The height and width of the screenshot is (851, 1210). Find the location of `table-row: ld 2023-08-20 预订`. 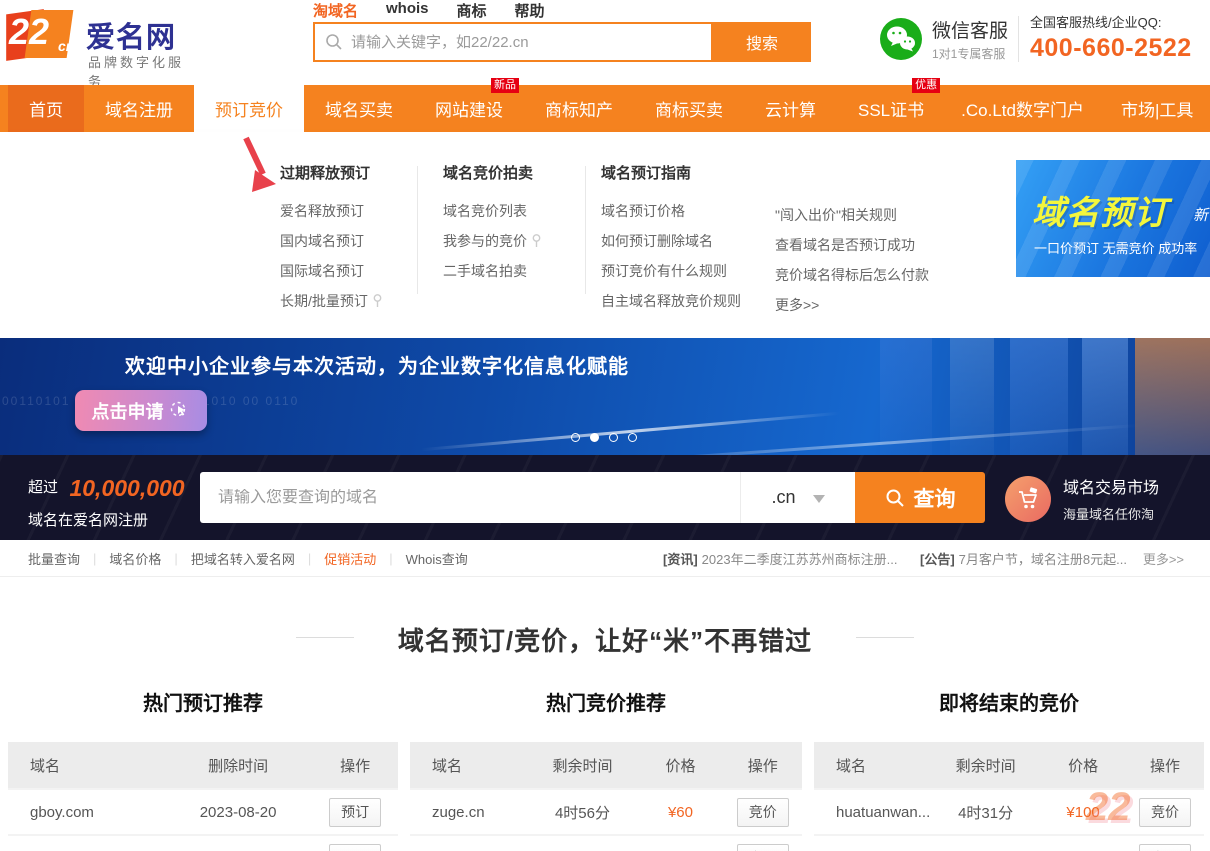

table-row: ld 2023-08-20 预订 is located at coordinates (203, 842).